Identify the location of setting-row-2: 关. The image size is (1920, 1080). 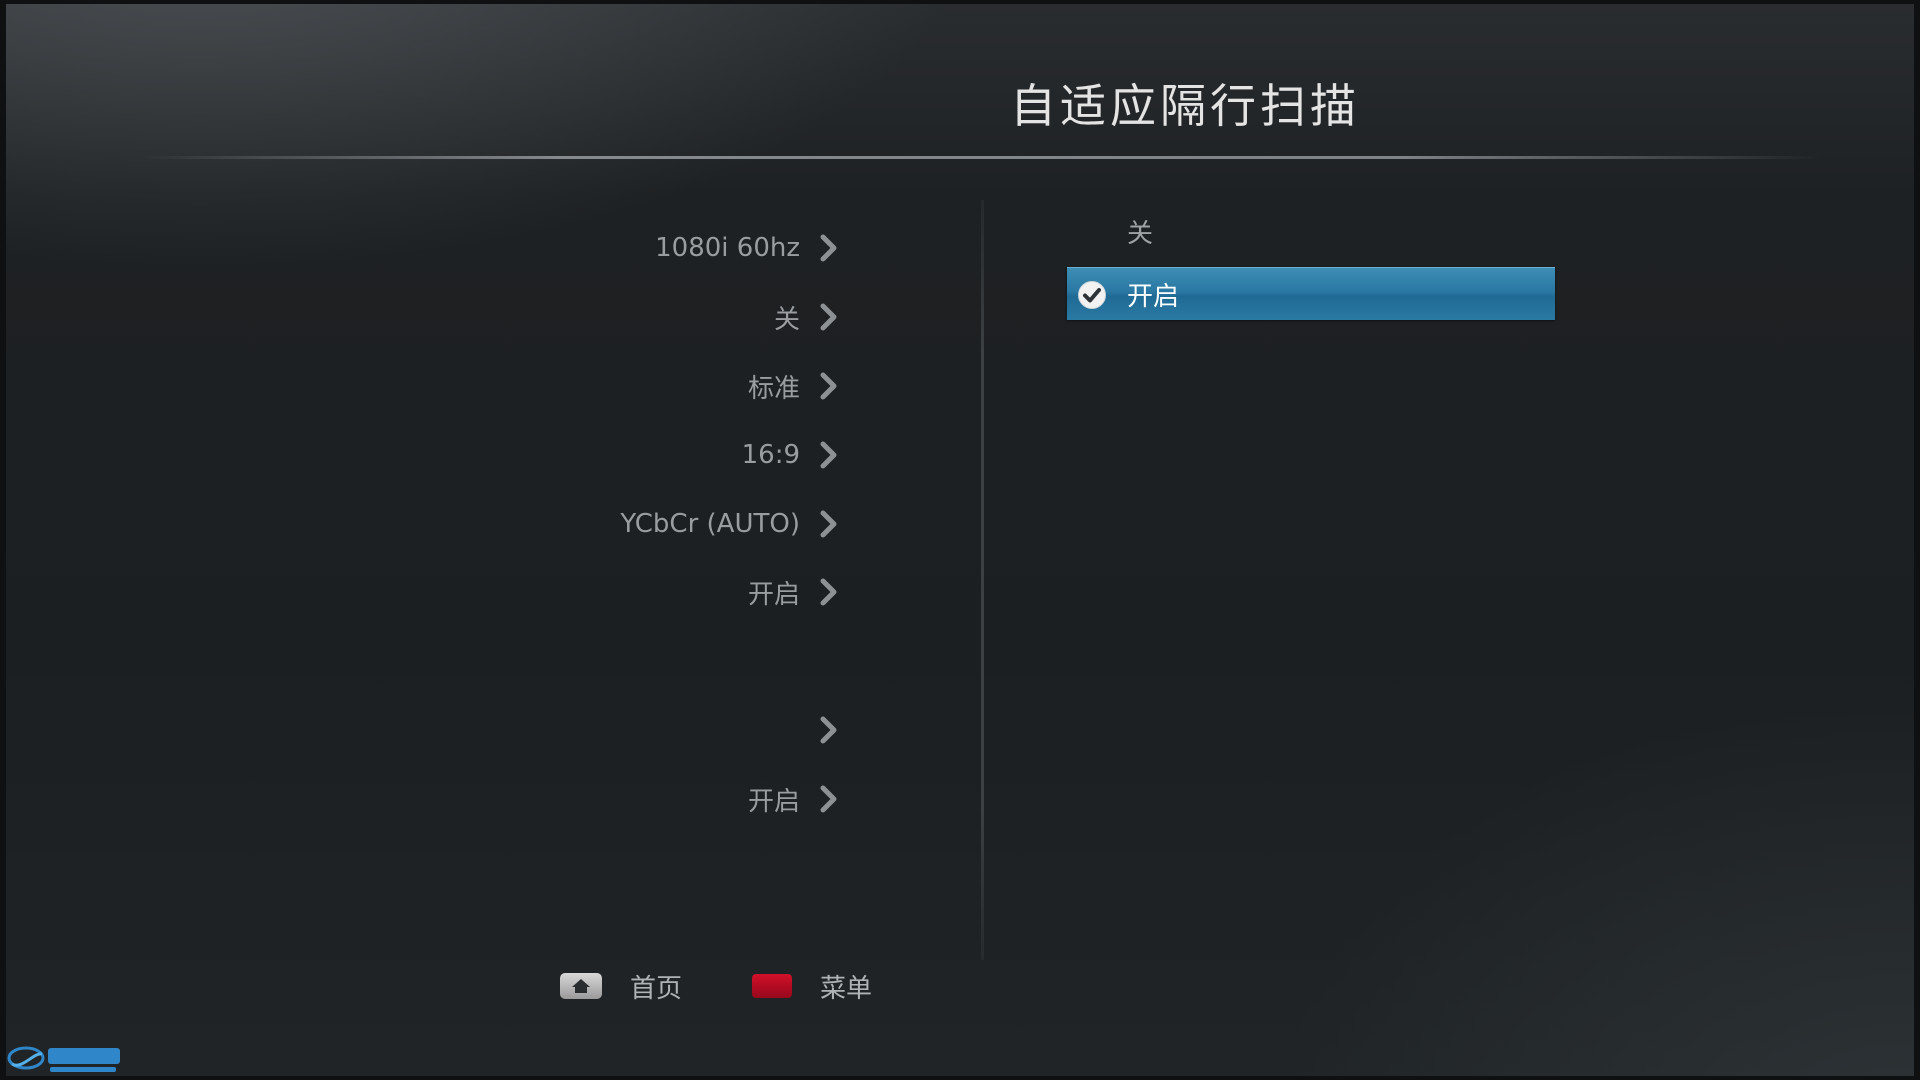
(630, 317).